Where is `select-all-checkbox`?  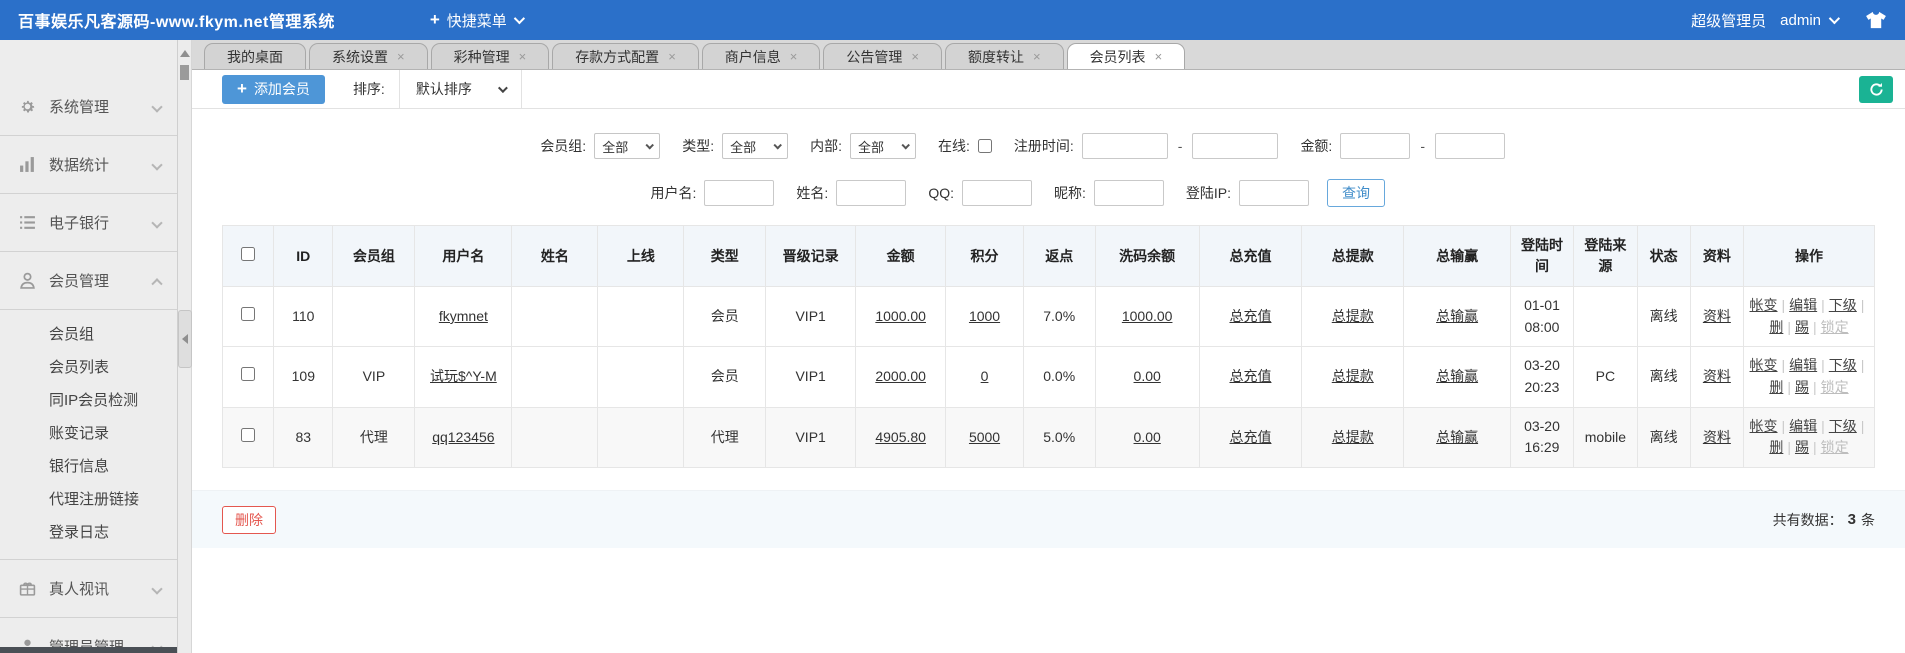
select-all-checkbox is located at coordinates (248, 253).